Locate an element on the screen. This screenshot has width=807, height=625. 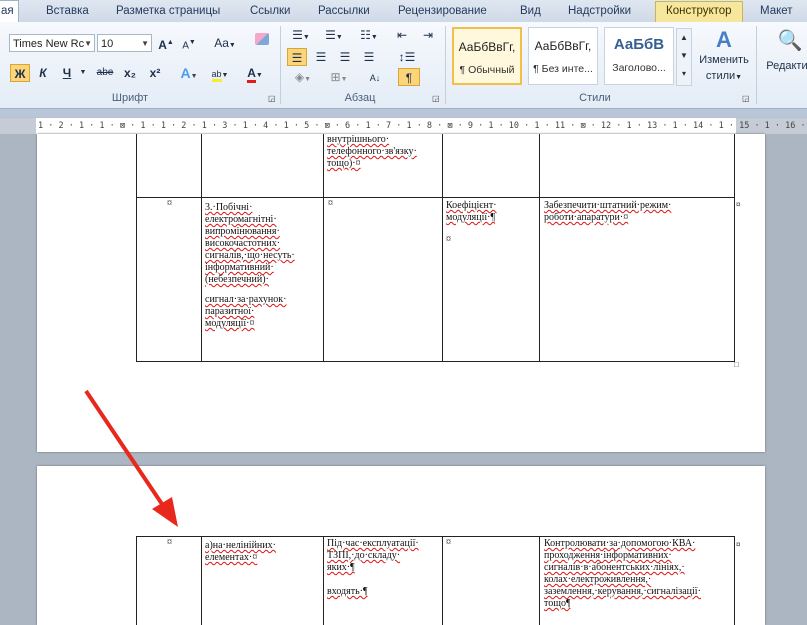
cell-text: інформативний· is located at coordinates (239, 267).